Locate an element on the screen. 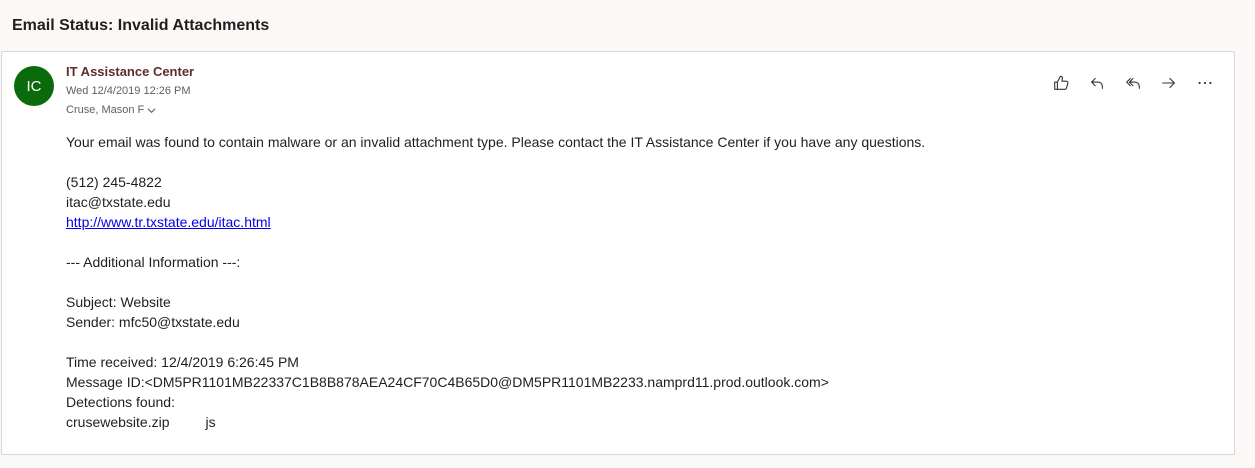  reply-all-icon is located at coordinates (1133, 83).